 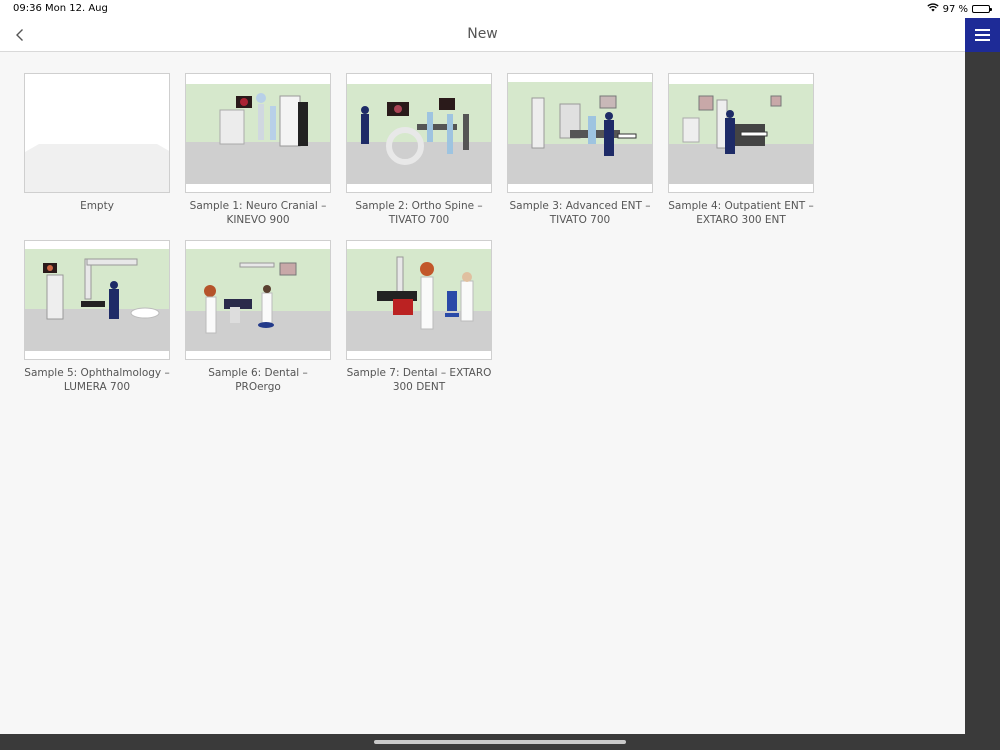 I want to click on hamburger-icon, so click(x=982, y=30).